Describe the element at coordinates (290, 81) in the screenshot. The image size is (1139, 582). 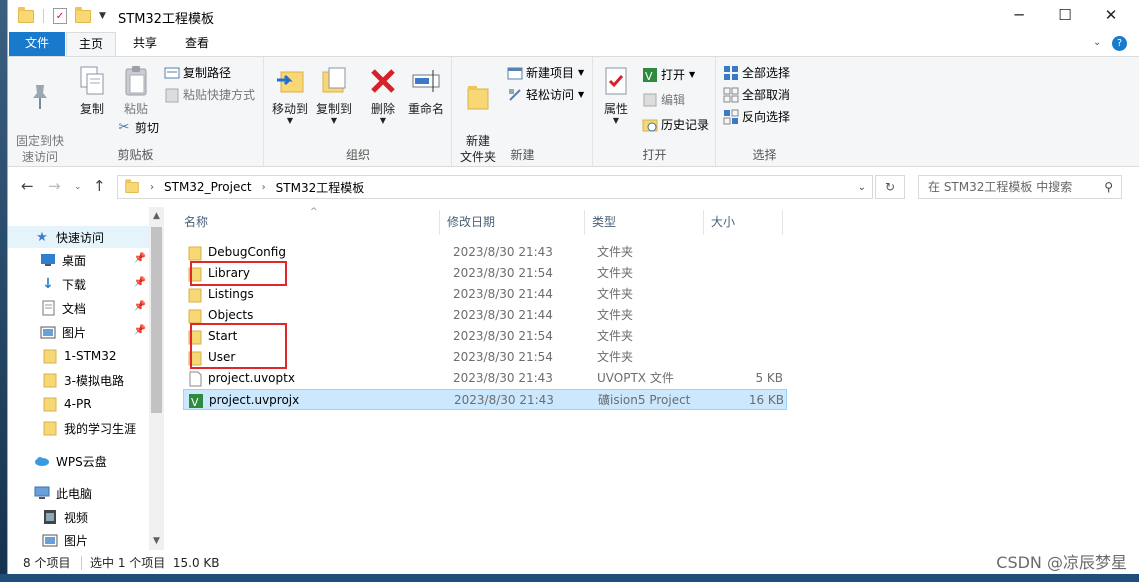
I see `move-to-icon` at that location.